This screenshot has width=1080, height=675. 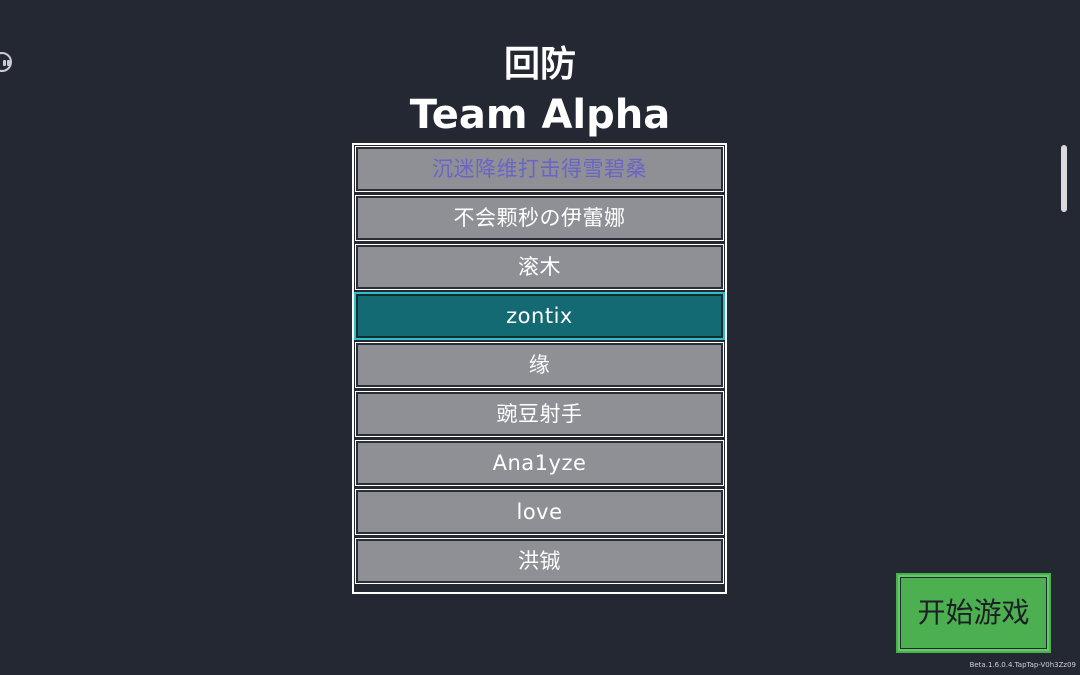 I want to click on team-title: Team Alpha, so click(x=540, y=115).